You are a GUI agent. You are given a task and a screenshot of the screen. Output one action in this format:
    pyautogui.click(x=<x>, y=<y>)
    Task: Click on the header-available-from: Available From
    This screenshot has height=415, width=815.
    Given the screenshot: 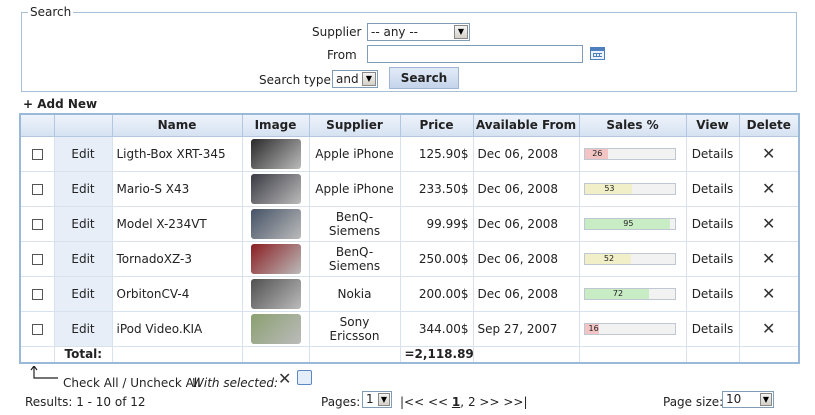 What is the action you would take?
    pyautogui.click(x=526, y=125)
    